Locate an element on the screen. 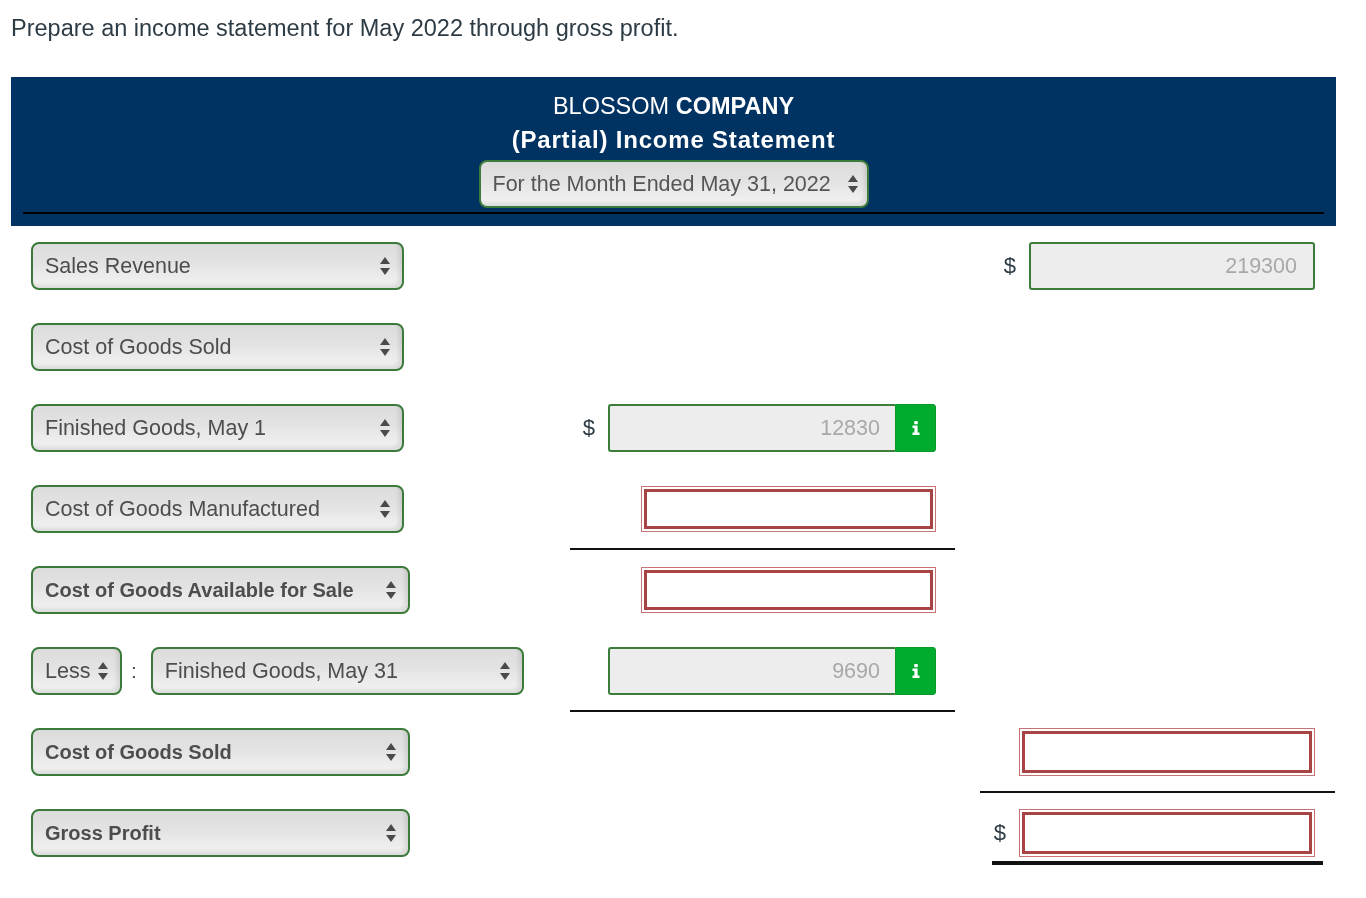 The image size is (1366, 898). statement-title: (Partial) Income Statement is located at coordinates (673, 140).